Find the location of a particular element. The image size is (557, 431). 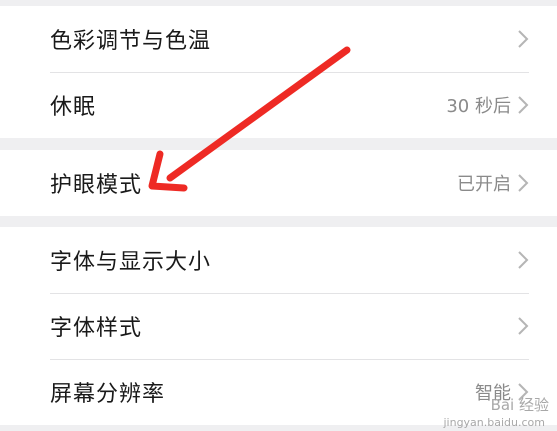

setting-value: 已开启 is located at coordinates (484, 184).